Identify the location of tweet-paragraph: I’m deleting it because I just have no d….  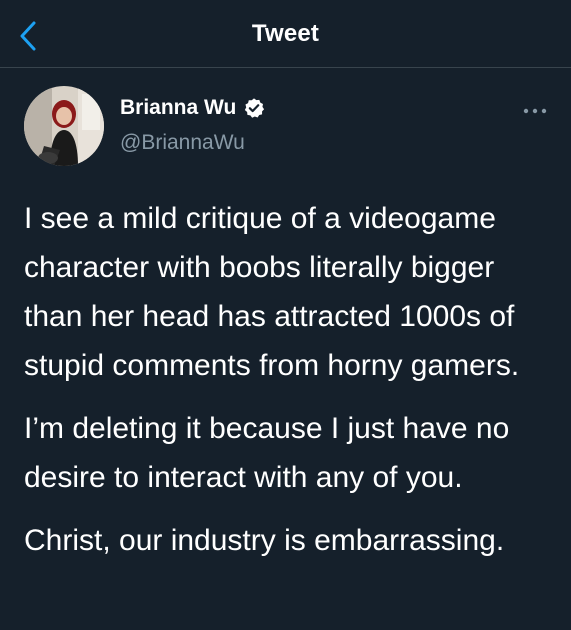
(267, 453).